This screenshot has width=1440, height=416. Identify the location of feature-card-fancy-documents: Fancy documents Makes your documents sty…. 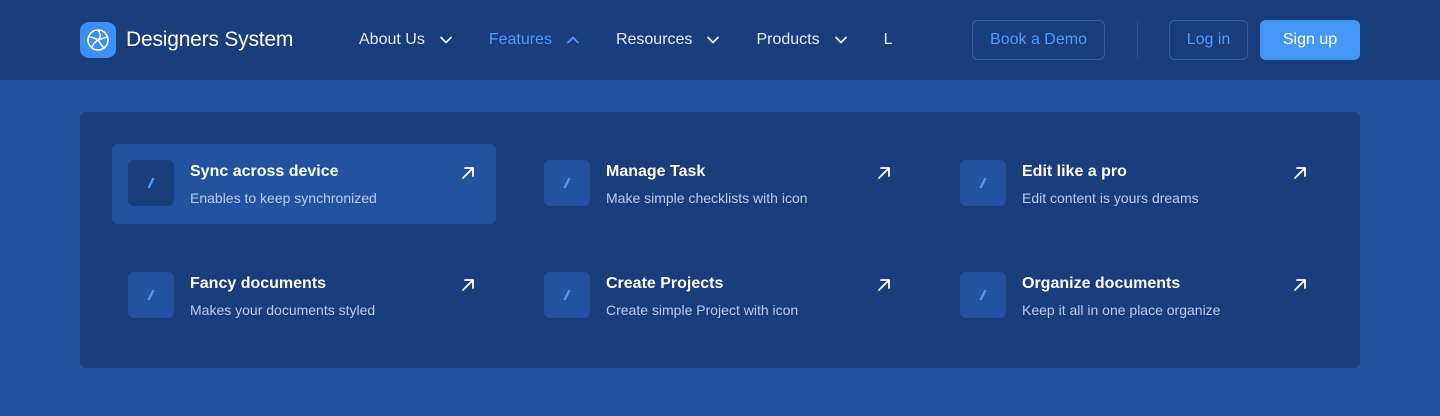
(304, 296).